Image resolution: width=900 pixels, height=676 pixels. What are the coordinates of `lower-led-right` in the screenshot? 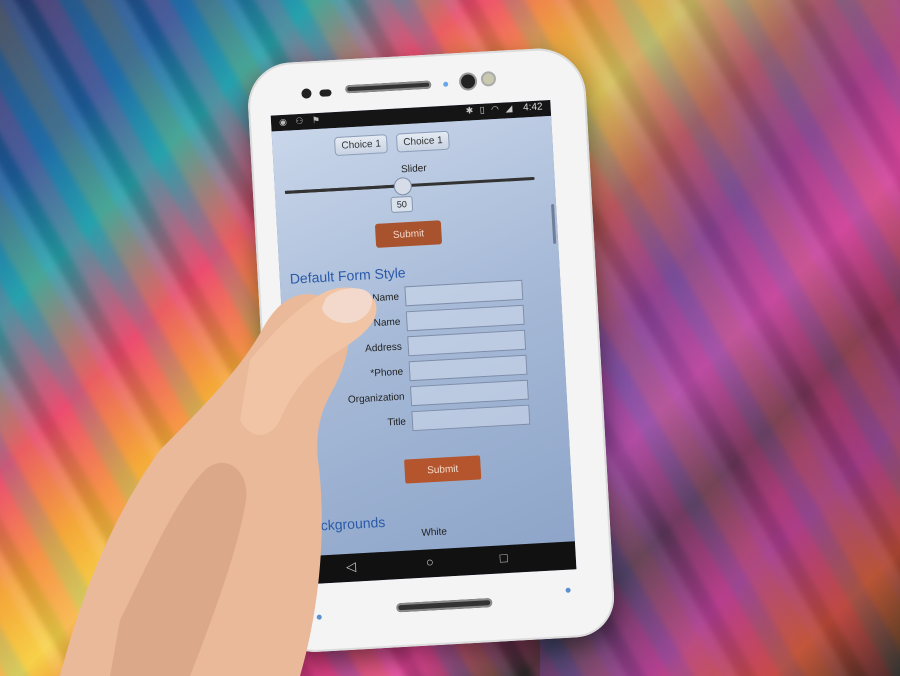 It's located at (568, 590).